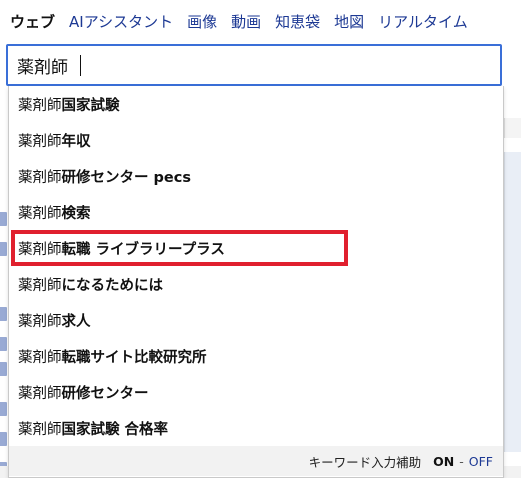 The height and width of the screenshot is (478, 521). Describe the element at coordinates (443, 461) in the screenshot. I see `assist-on-toggle: ON` at that location.